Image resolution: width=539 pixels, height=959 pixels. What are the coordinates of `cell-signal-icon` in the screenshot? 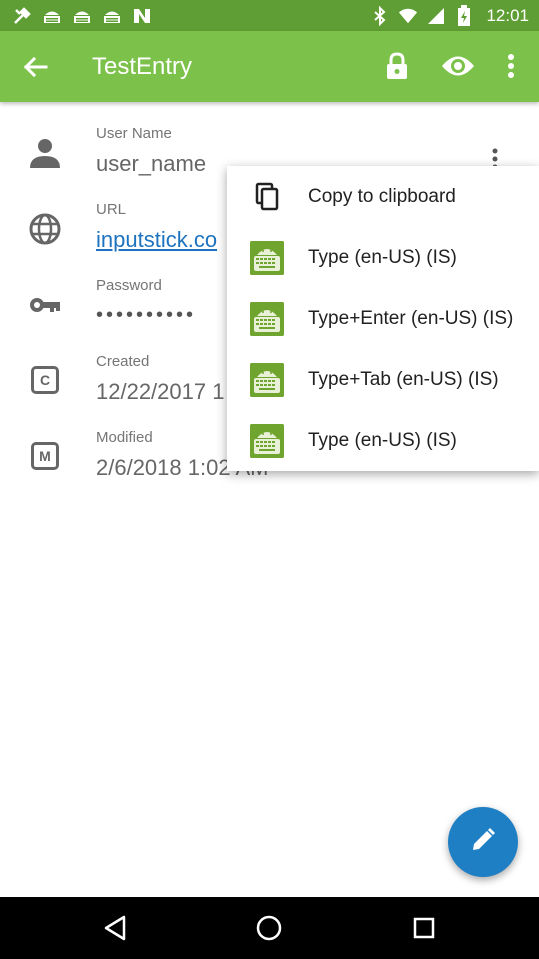 It's located at (436, 16).